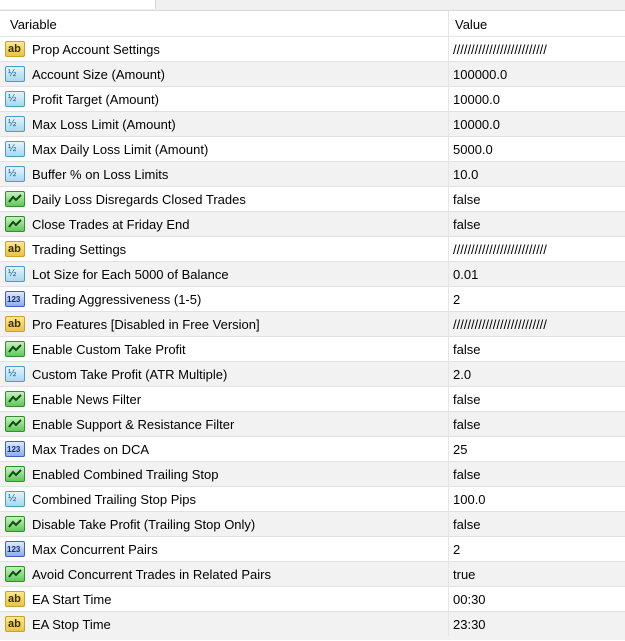 Image resolution: width=625 pixels, height=641 pixels. What do you see at coordinates (312, 299) in the screenshot?
I see `parameter-row: 123 Trading Aggressiveness (1-5) 2` at bounding box center [312, 299].